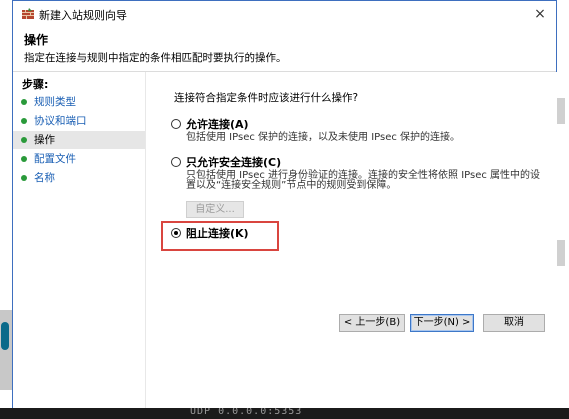 Image resolution: width=569 pixels, height=419 pixels. What do you see at coordinates (217, 124) in the screenshot?
I see `allow-connection-label: 允许连接(A)` at bounding box center [217, 124].